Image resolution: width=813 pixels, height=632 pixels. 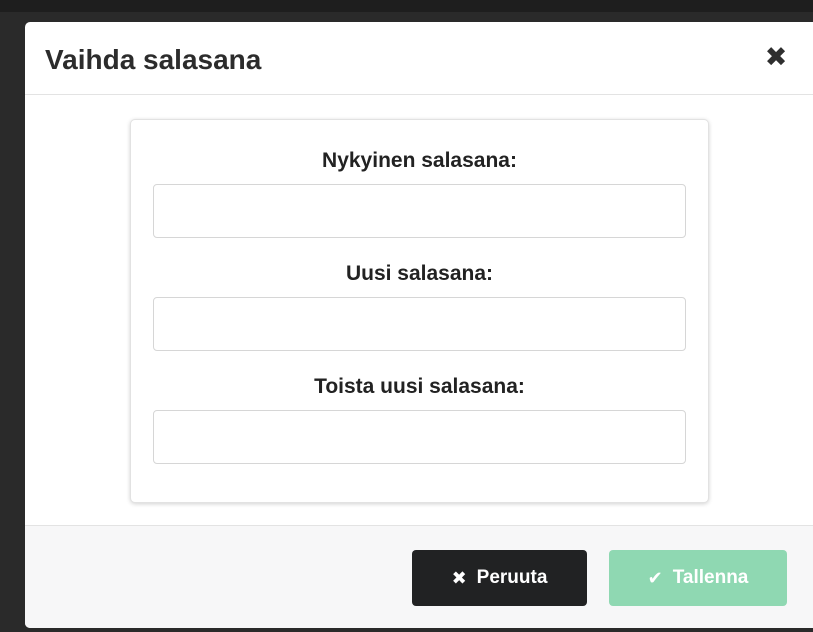 I want to click on times-icon: ✖, so click(x=459, y=578).